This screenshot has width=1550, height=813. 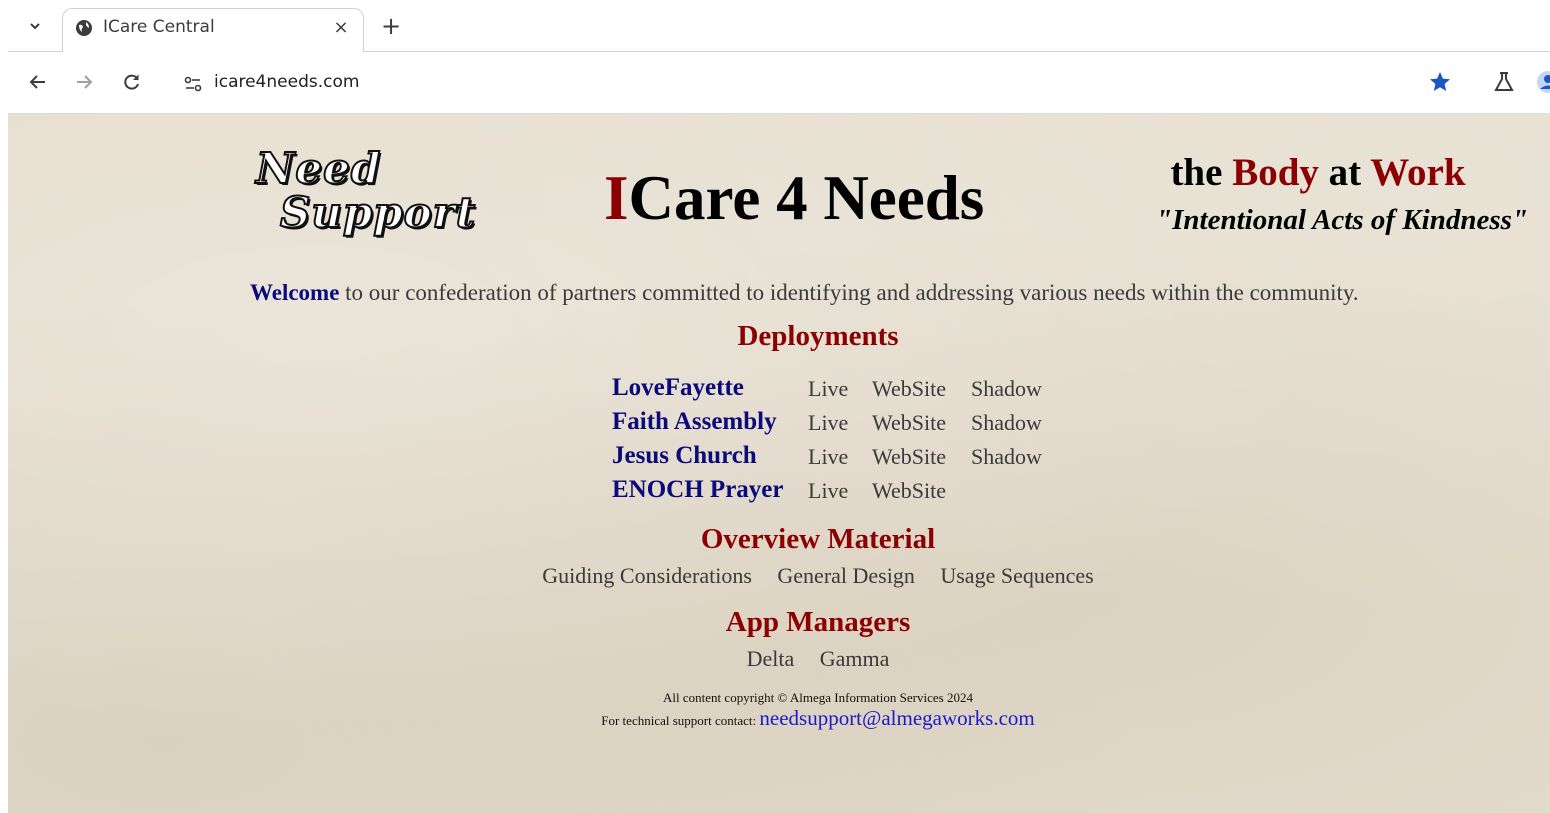 I want to click on tab-icare-central: ICare Central ×, so click(x=213, y=30).